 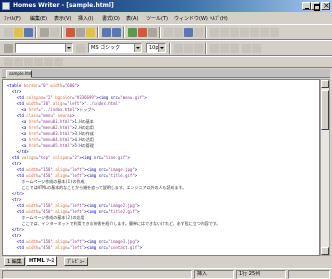 I want to click on code-line: ホームページ作成の基本(1)の作成, so click(x=45, y=181).